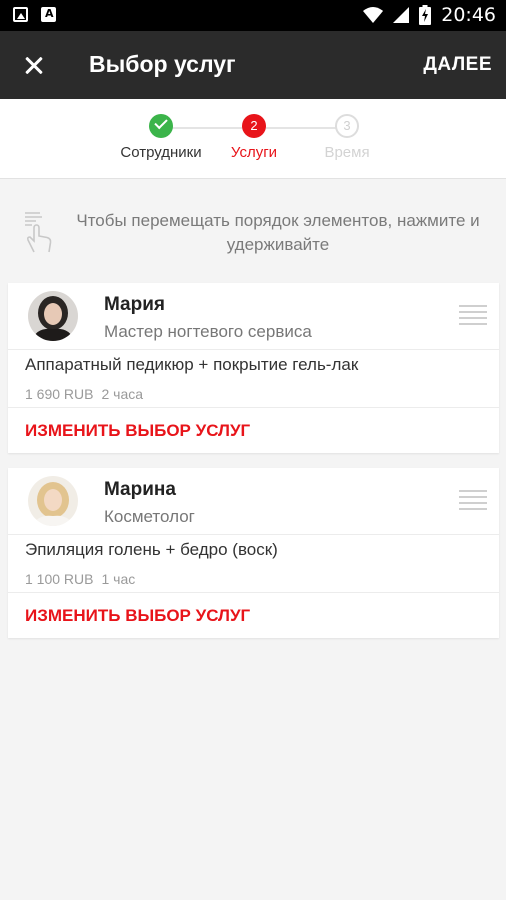  What do you see at coordinates (59, 394) in the screenshot?
I see `service-price: 1 690 RUB` at bounding box center [59, 394].